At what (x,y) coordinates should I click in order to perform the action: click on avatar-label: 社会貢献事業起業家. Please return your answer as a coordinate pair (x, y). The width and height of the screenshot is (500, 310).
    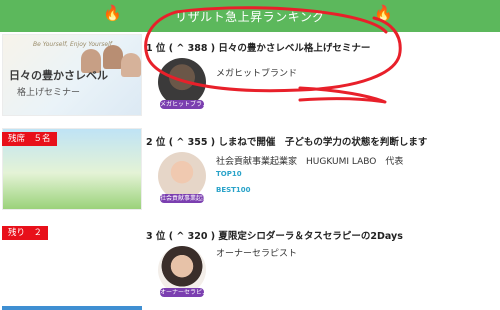
    Looking at the image, I should click on (182, 198).